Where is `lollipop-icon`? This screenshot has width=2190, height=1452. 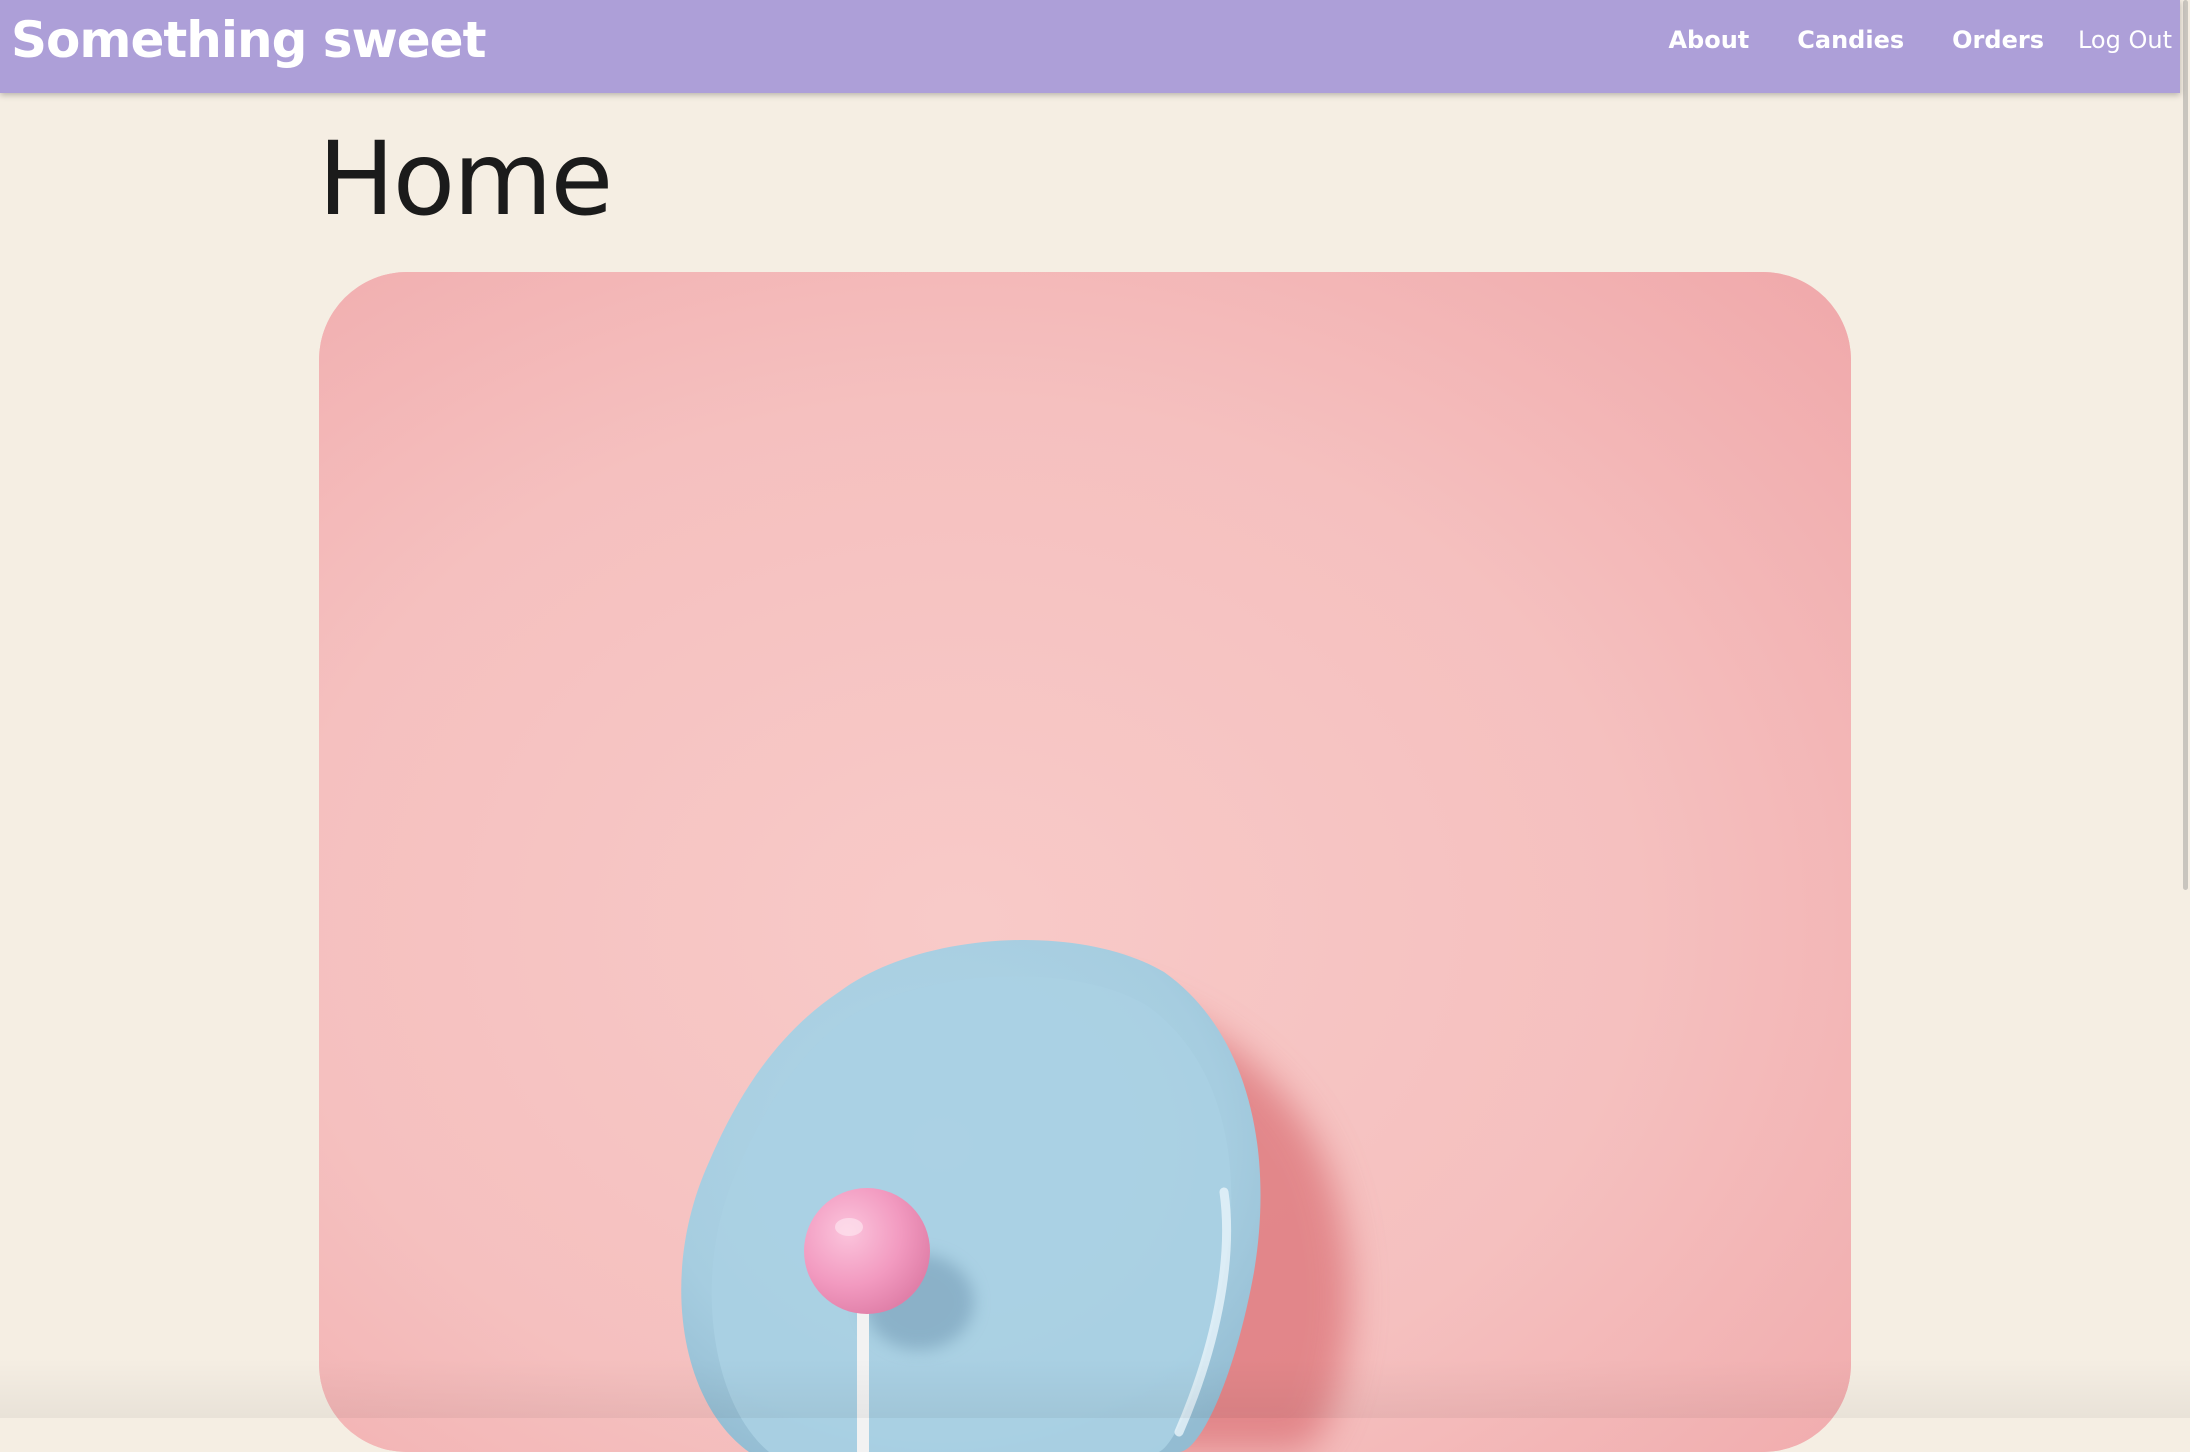
lollipop-icon is located at coordinates (867, 1251).